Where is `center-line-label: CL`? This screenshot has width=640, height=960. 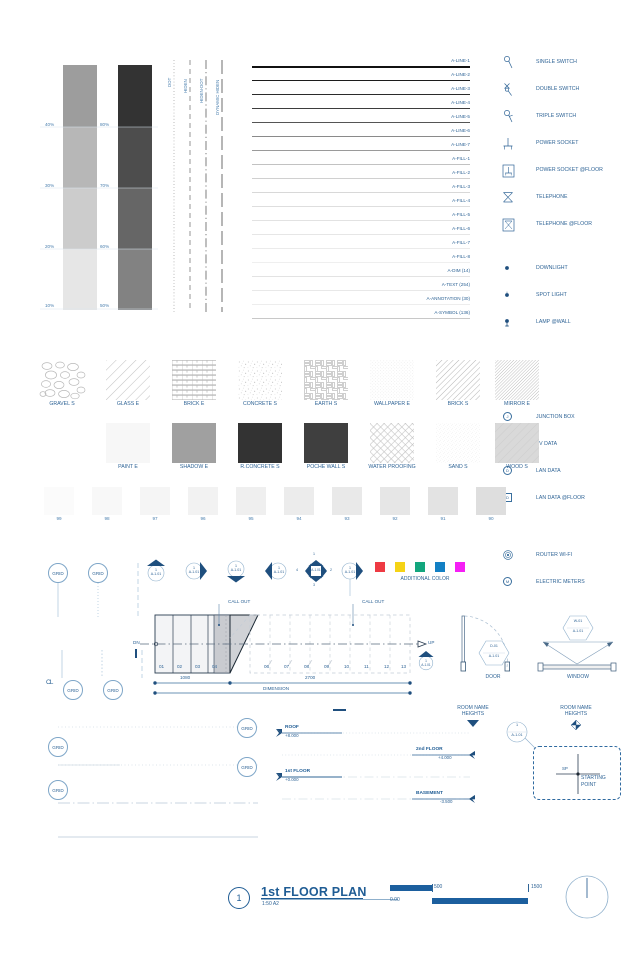 center-line-label: CL is located at coordinates (49, 682).